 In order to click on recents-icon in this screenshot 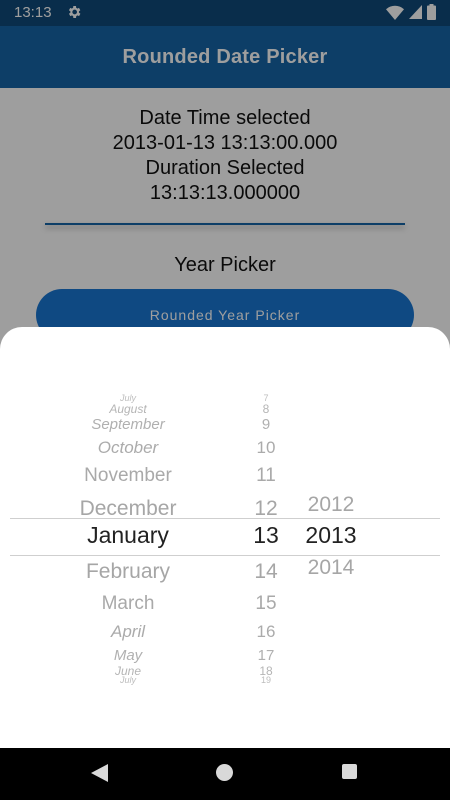, I will do `click(349, 771)`.